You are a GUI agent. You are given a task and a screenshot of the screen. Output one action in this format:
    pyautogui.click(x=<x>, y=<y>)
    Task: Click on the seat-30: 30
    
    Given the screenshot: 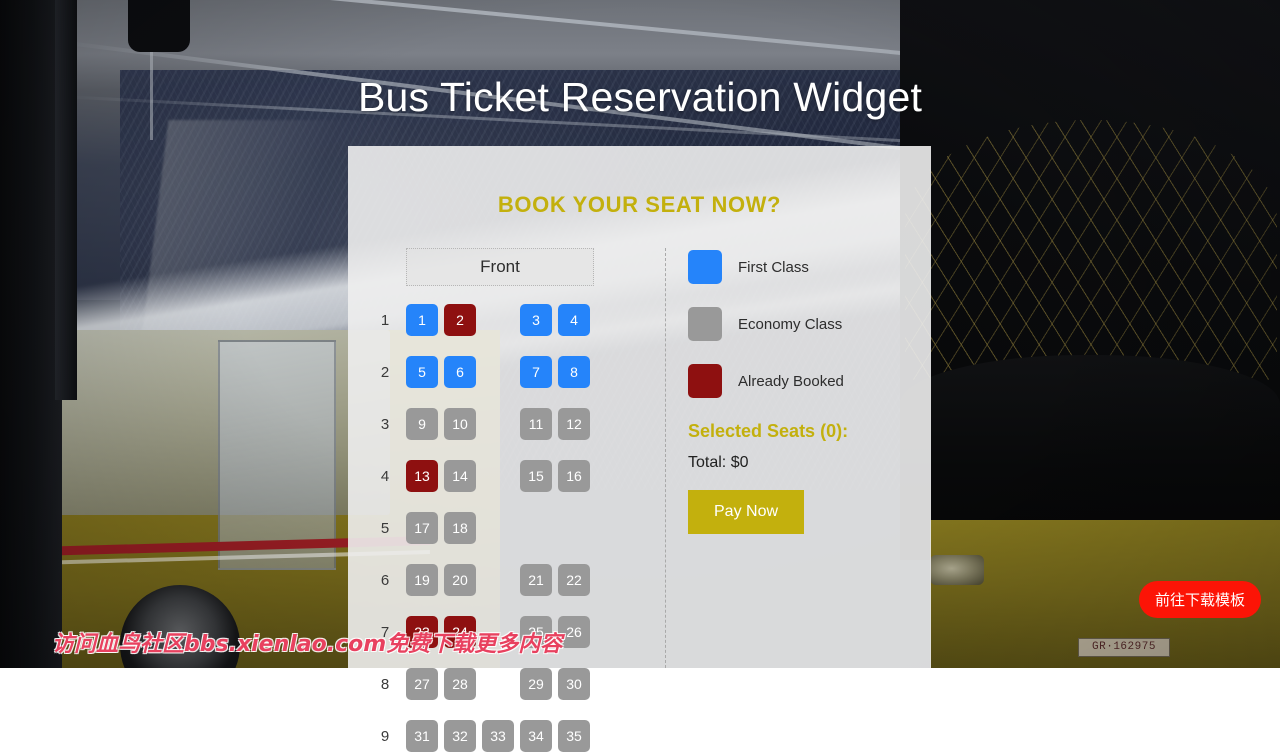 What is the action you would take?
    pyautogui.click(x=574, y=684)
    